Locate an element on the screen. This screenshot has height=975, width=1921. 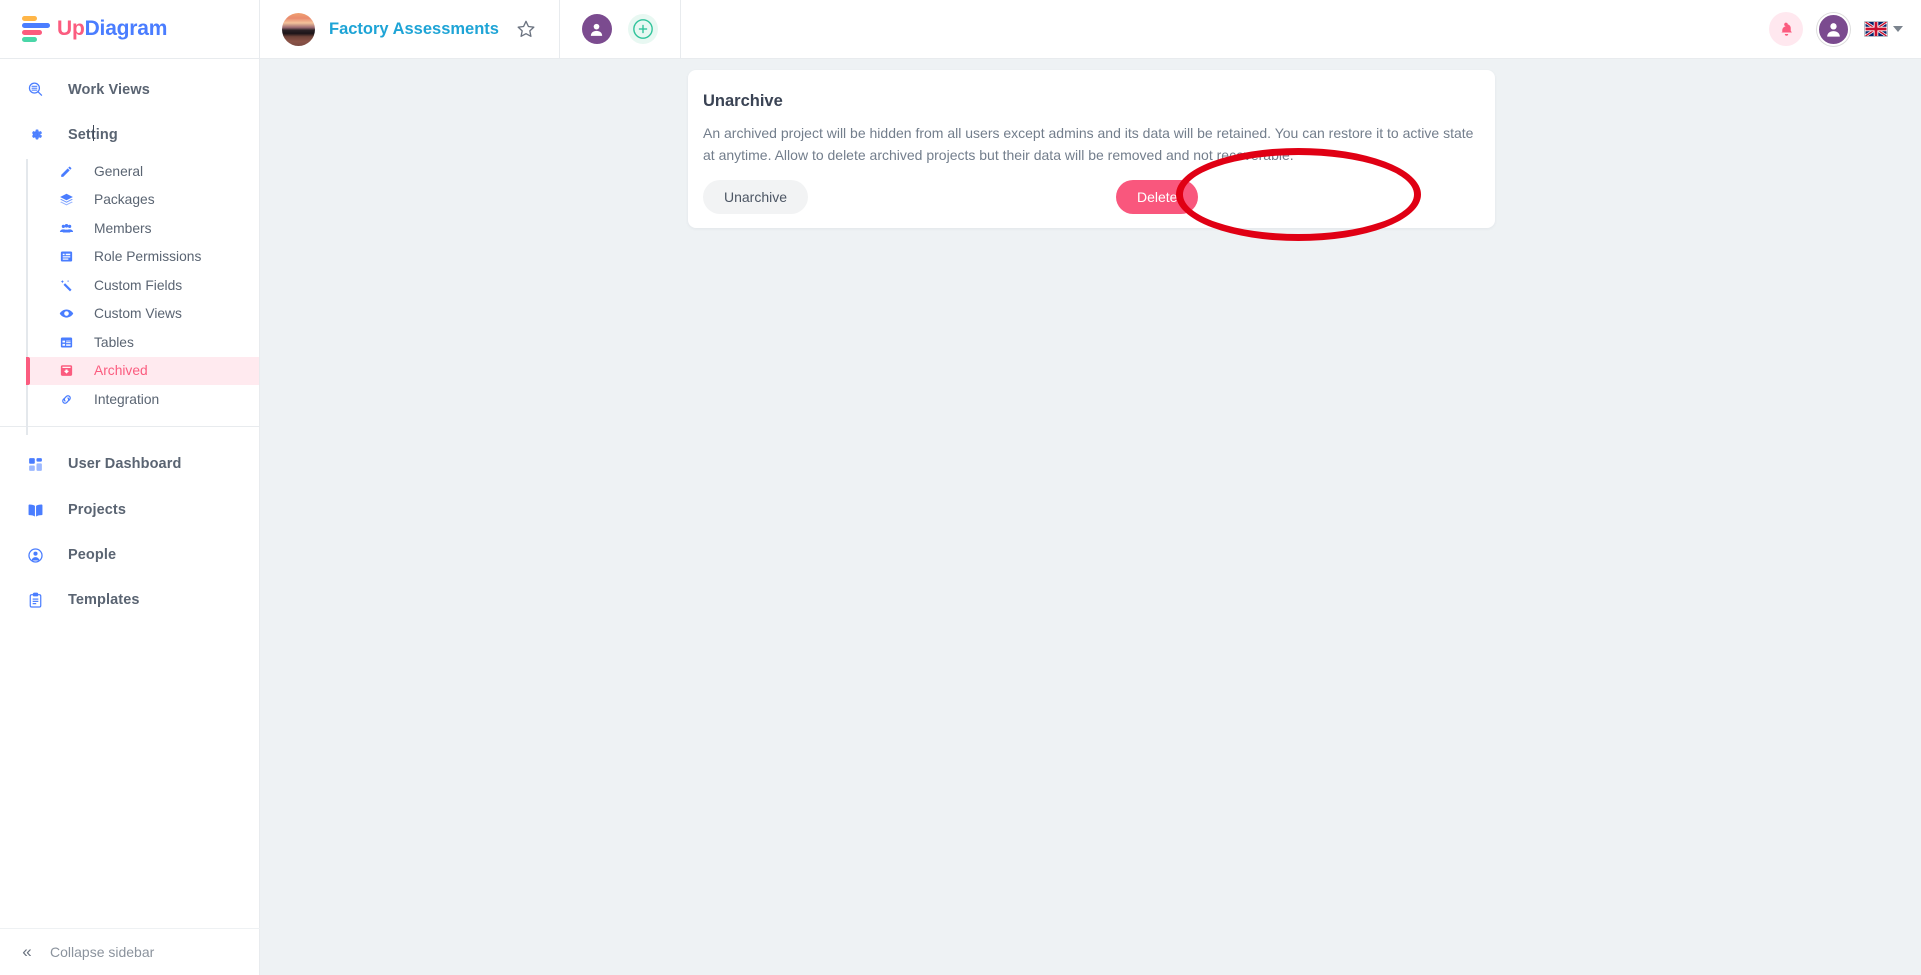
sidebar-label-user-dashboard: User Dashboard is located at coordinates (125, 464).